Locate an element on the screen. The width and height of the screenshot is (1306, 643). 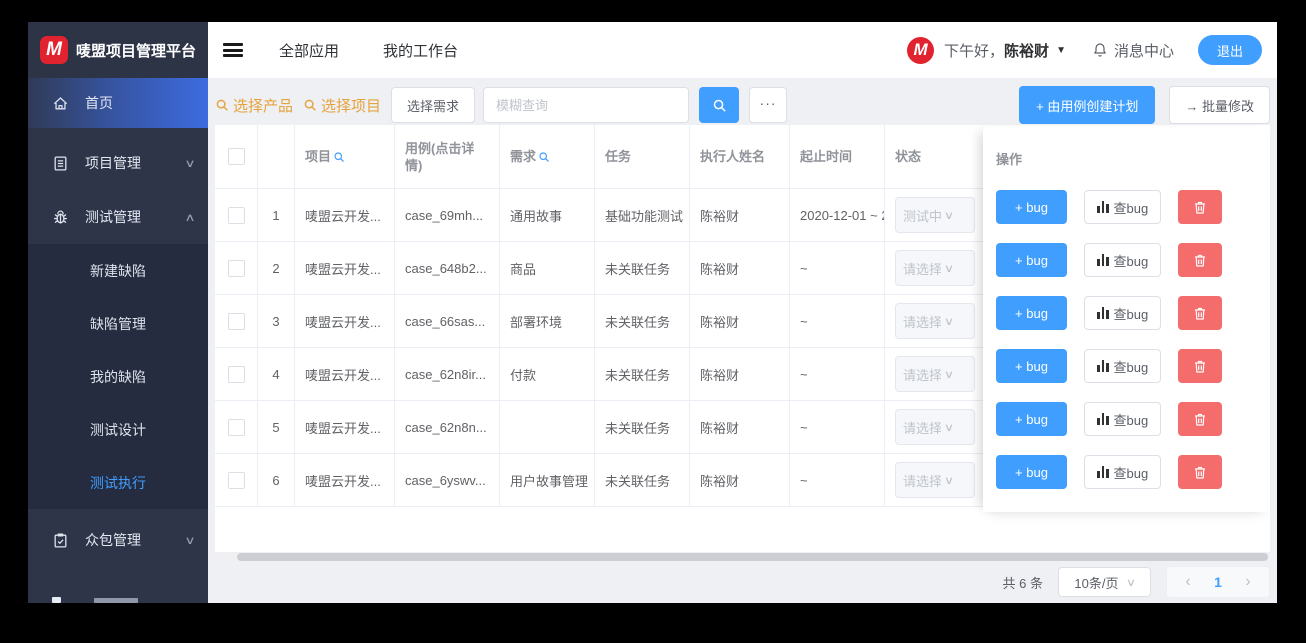
sidebar-subitem: 测试执行 is located at coordinates (118, 482).